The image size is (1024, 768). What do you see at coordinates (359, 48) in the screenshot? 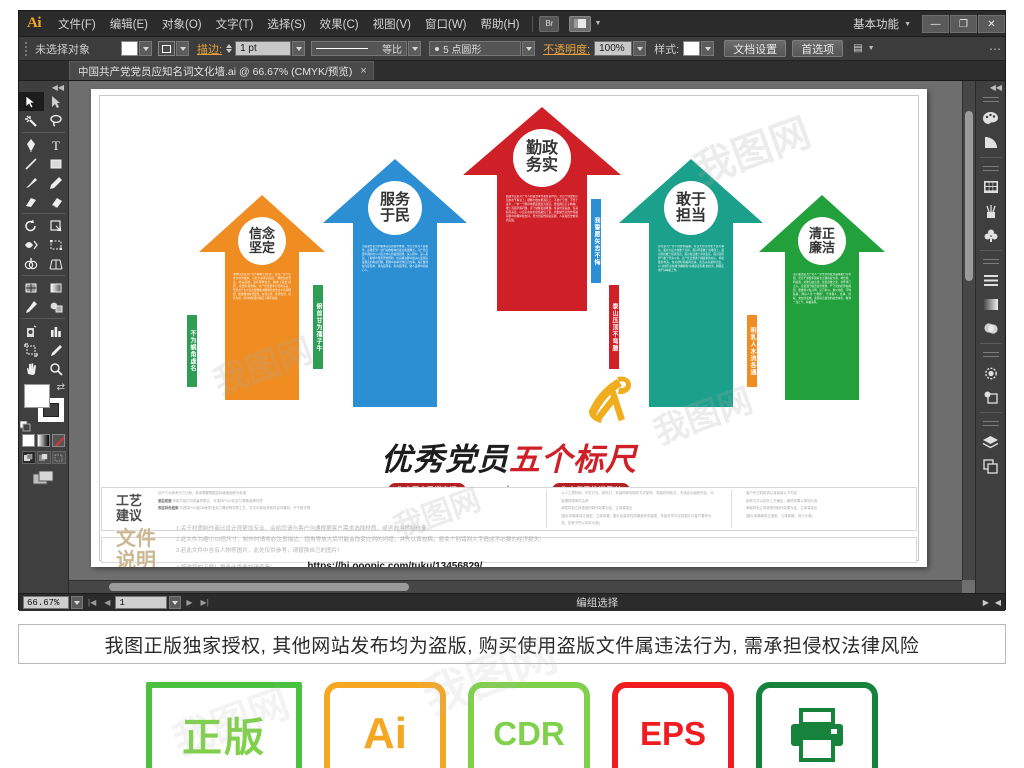
I see `stroke-profile-selector: 等比` at bounding box center [359, 48].